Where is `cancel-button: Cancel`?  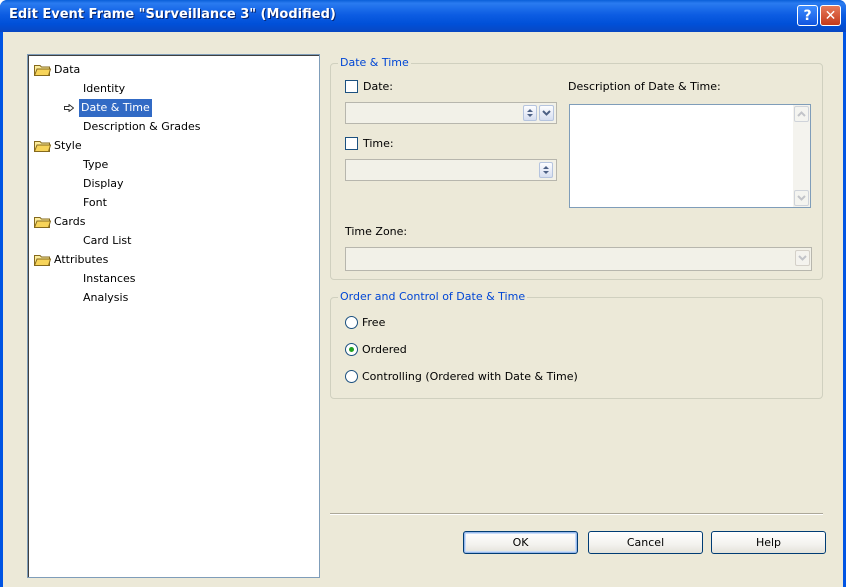
cancel-button: Cancel is located at coordinates (645, 542).